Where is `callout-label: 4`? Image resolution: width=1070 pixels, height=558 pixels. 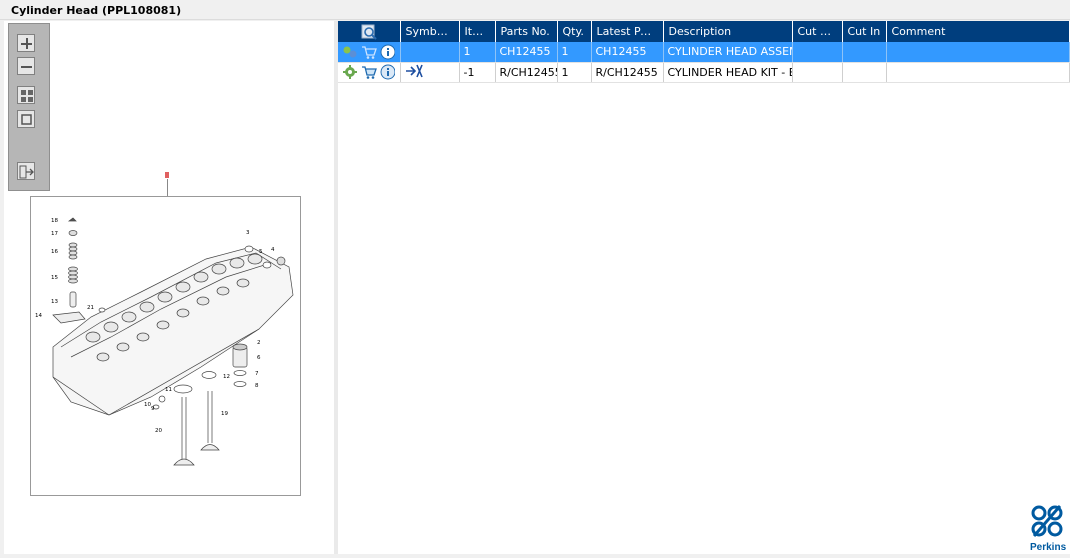 callout-label: 4 is located at coordinates (273, 250).